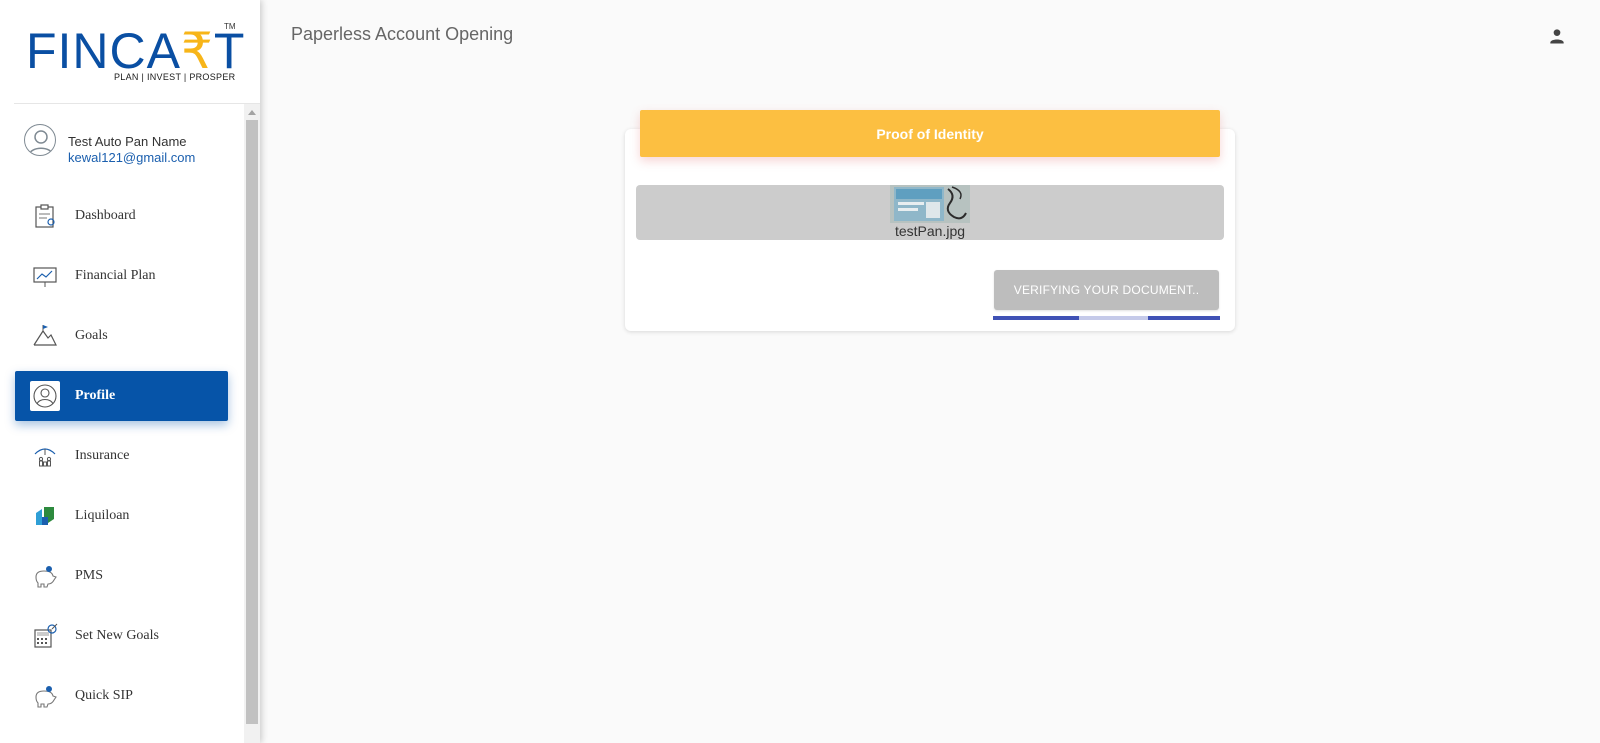 This screenshot has height=743, width=1600. What do you see at coordinates (95, 395) in the screenshot?
I see `sidebar-item-label: Profile` at bounding box center [95, 395].